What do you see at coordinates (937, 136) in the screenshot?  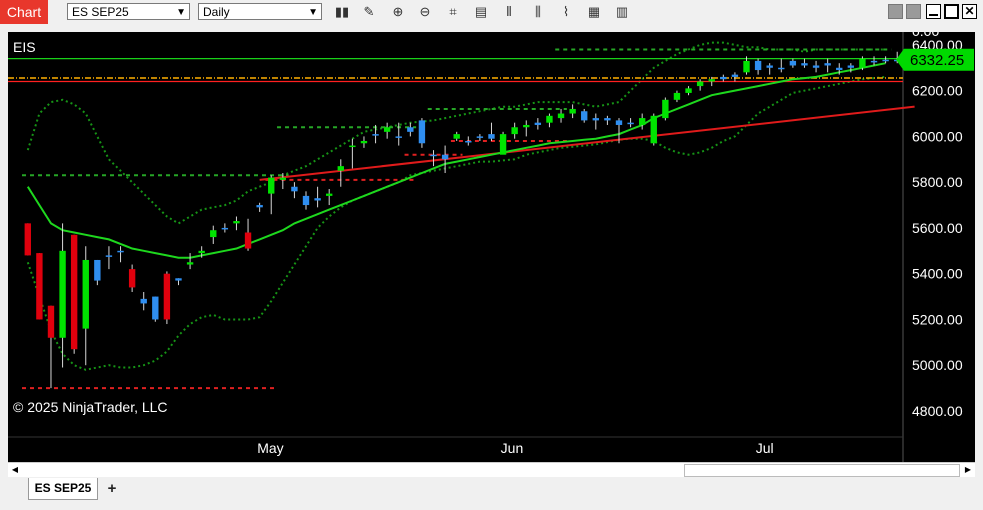 I see `price-axis-tick-label: 6000.00` at bounding box center [937, 136].